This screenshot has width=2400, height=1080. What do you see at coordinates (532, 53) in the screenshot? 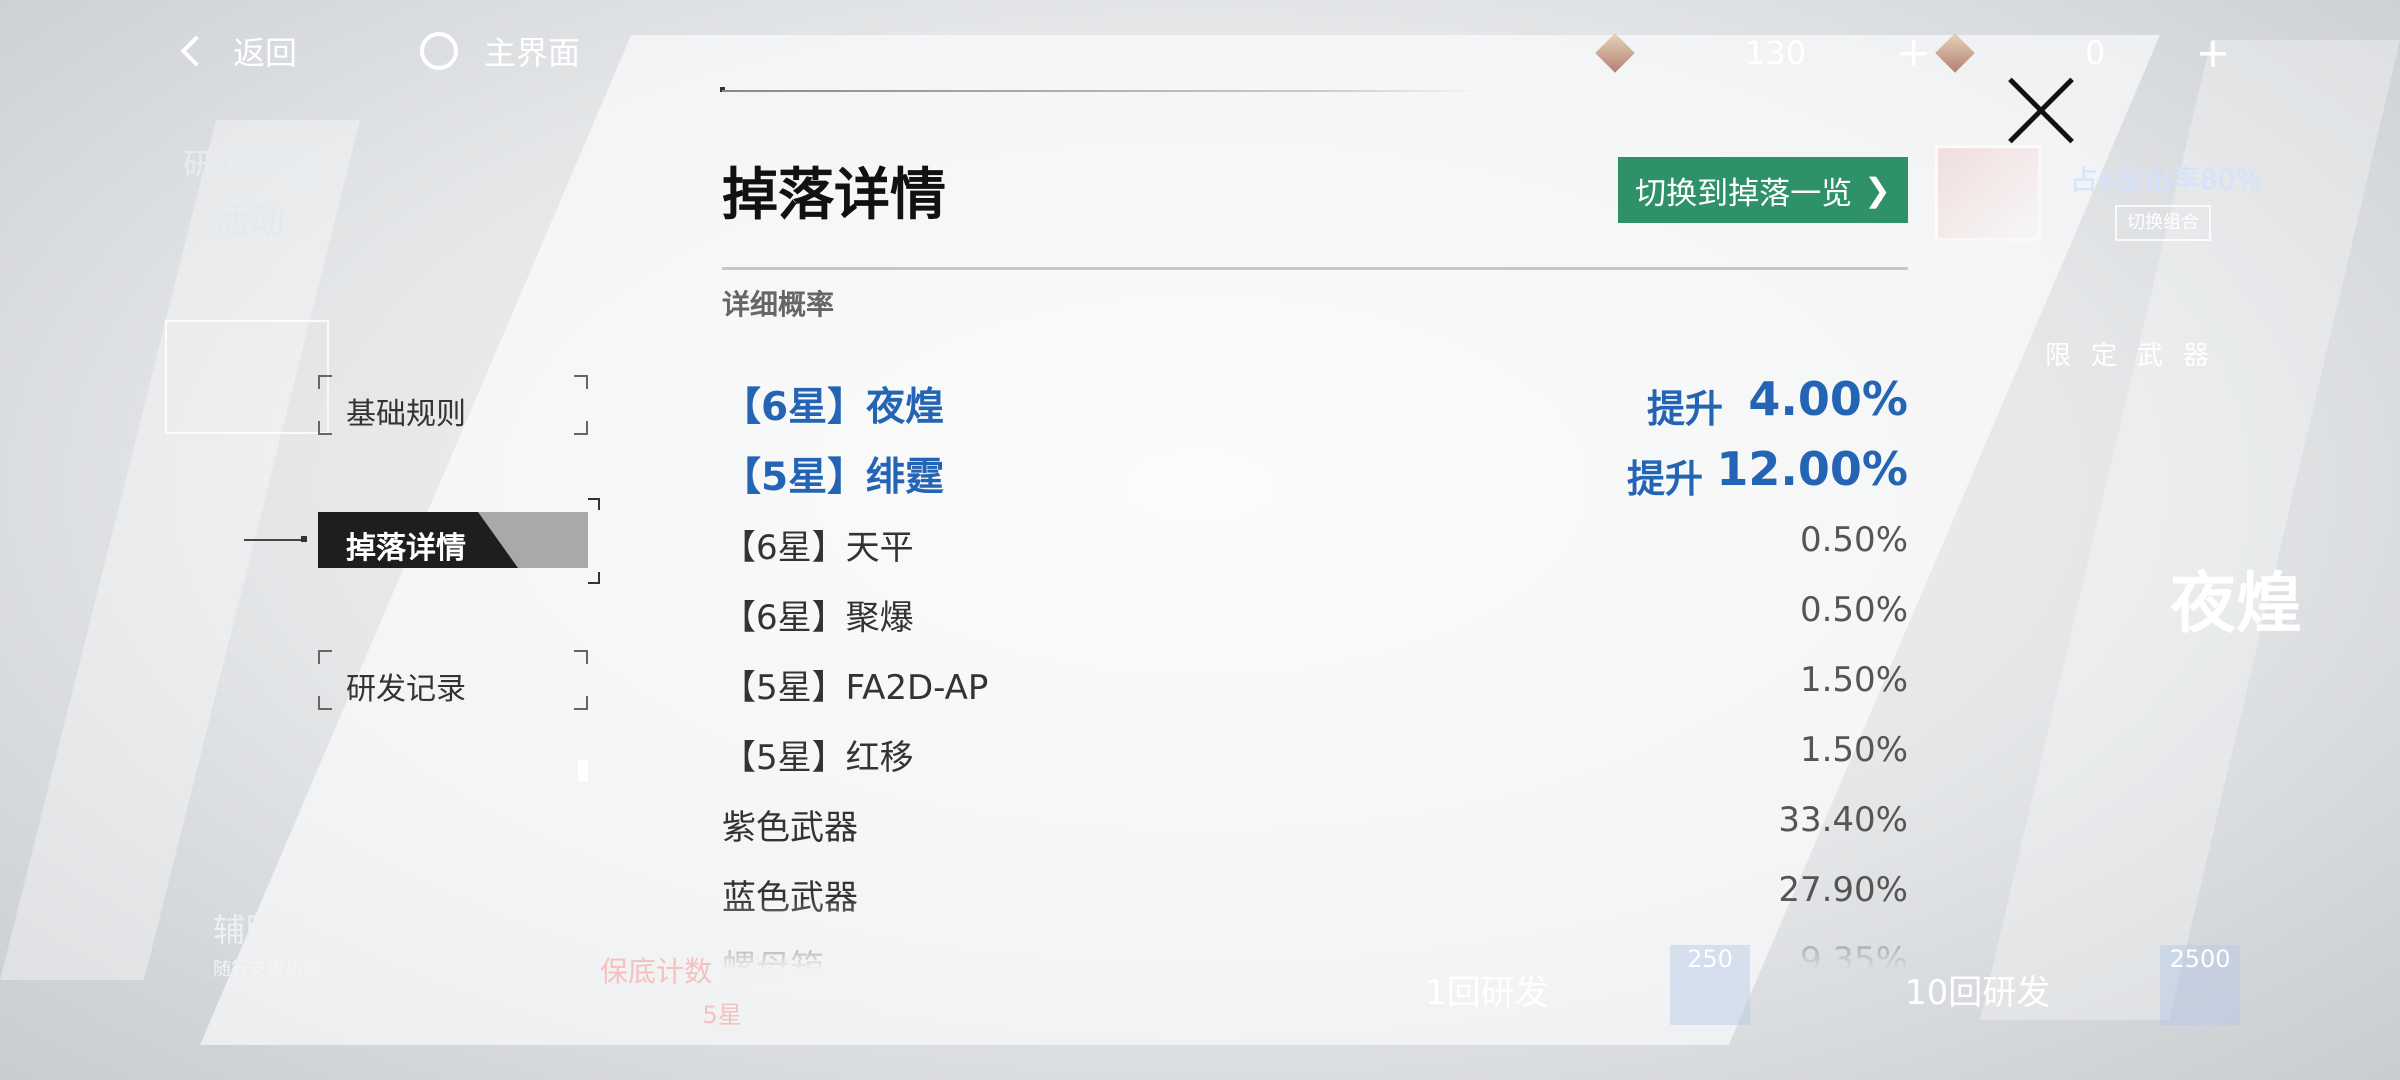
I see `home-label: 主界面` at bounding box center [532, 53].